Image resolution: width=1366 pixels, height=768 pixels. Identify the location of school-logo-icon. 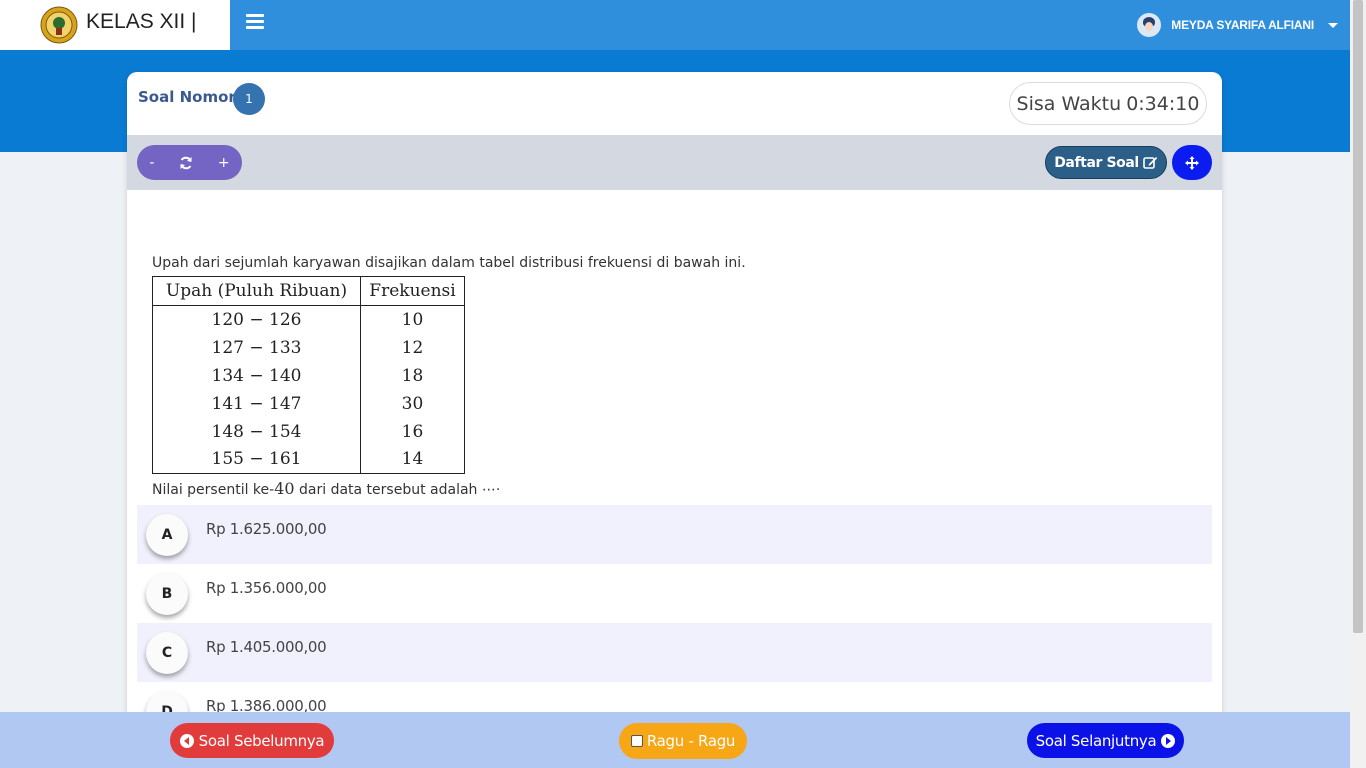
(59, 25).